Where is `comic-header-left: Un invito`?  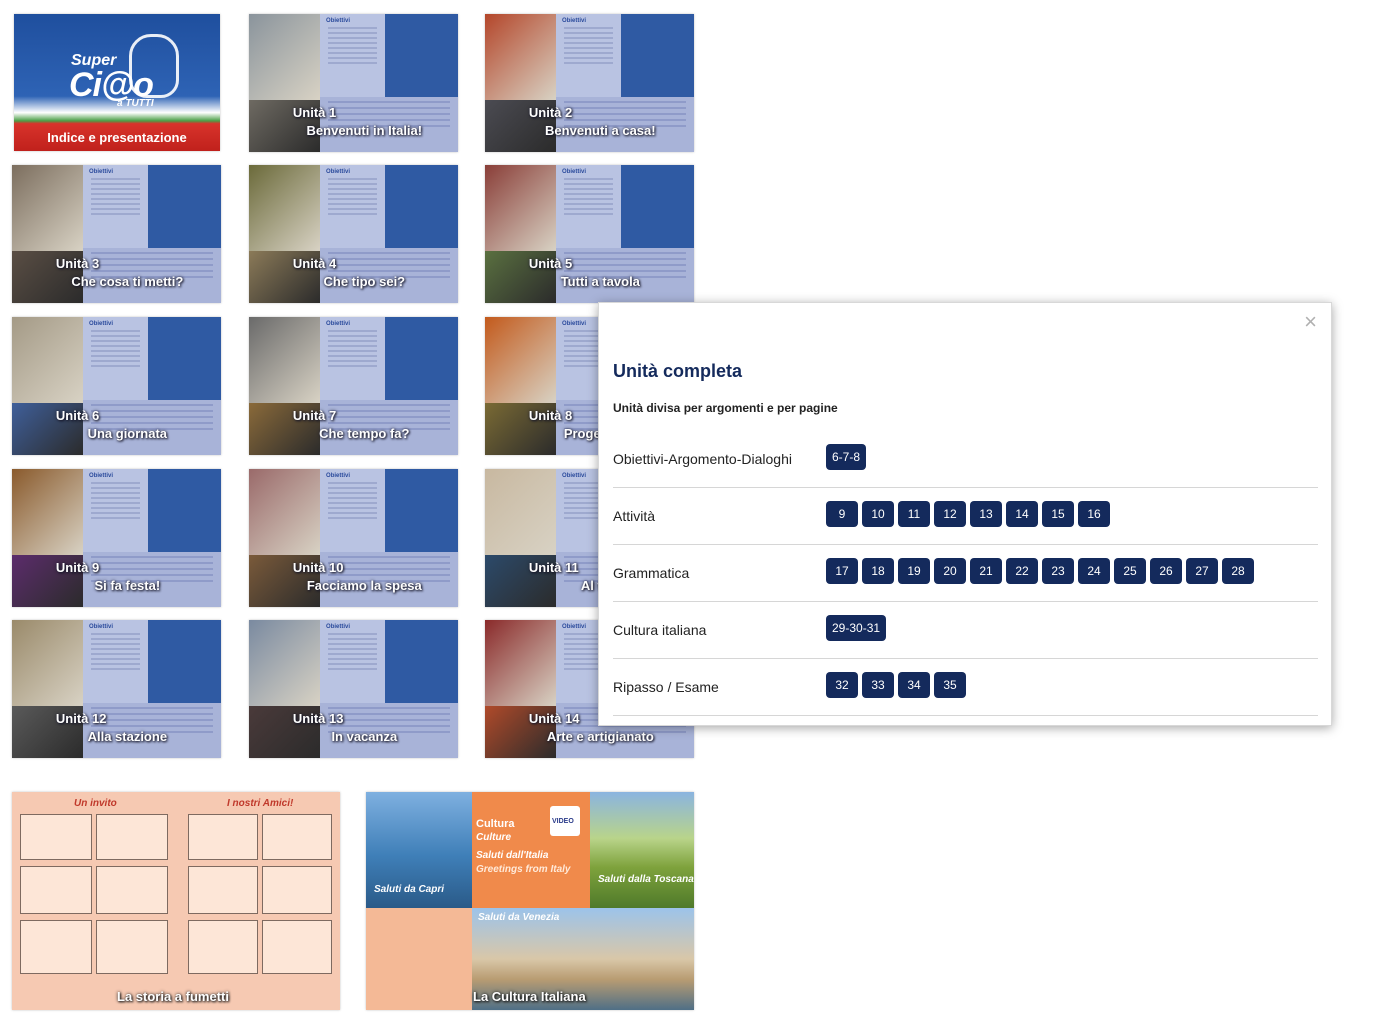 comic-header-left: Un invito is located at coordinates (95, 803).